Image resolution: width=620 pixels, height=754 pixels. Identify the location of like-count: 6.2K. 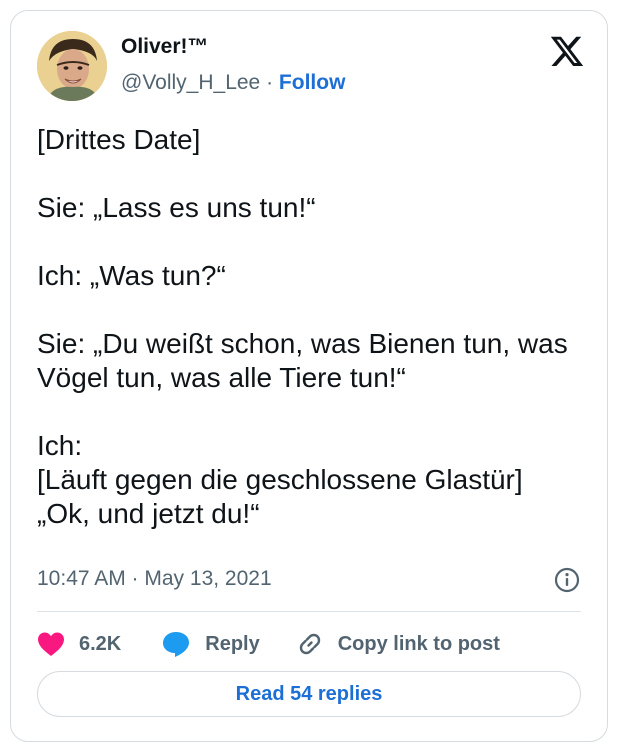
(100, 643).